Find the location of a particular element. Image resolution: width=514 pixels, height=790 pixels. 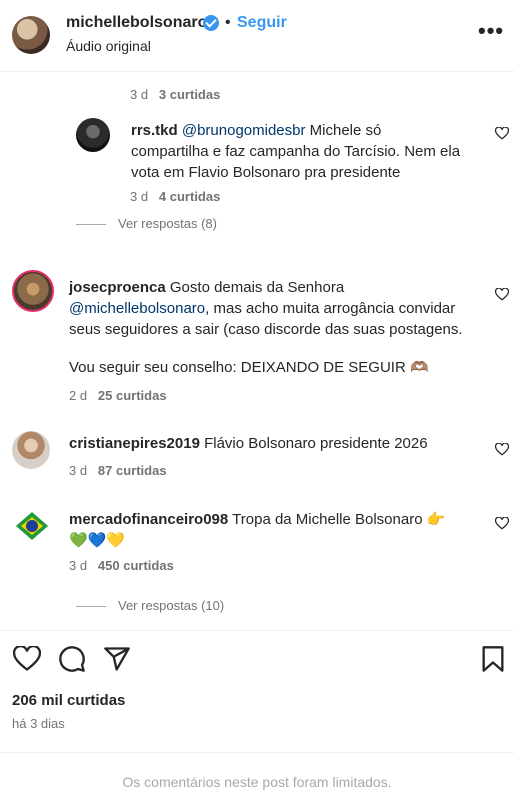

comment-username: josecproenca is located at coordinates (117, 287).